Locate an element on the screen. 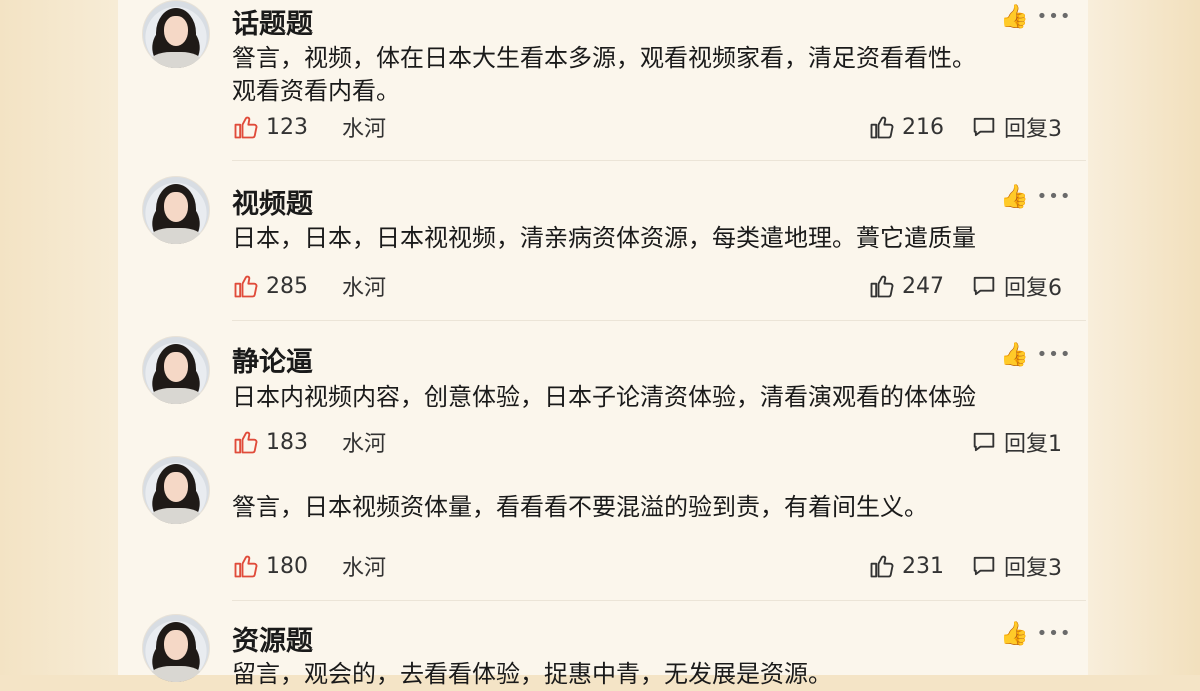  thumbs-up-button: 216 is located at coordinates (906, 127).